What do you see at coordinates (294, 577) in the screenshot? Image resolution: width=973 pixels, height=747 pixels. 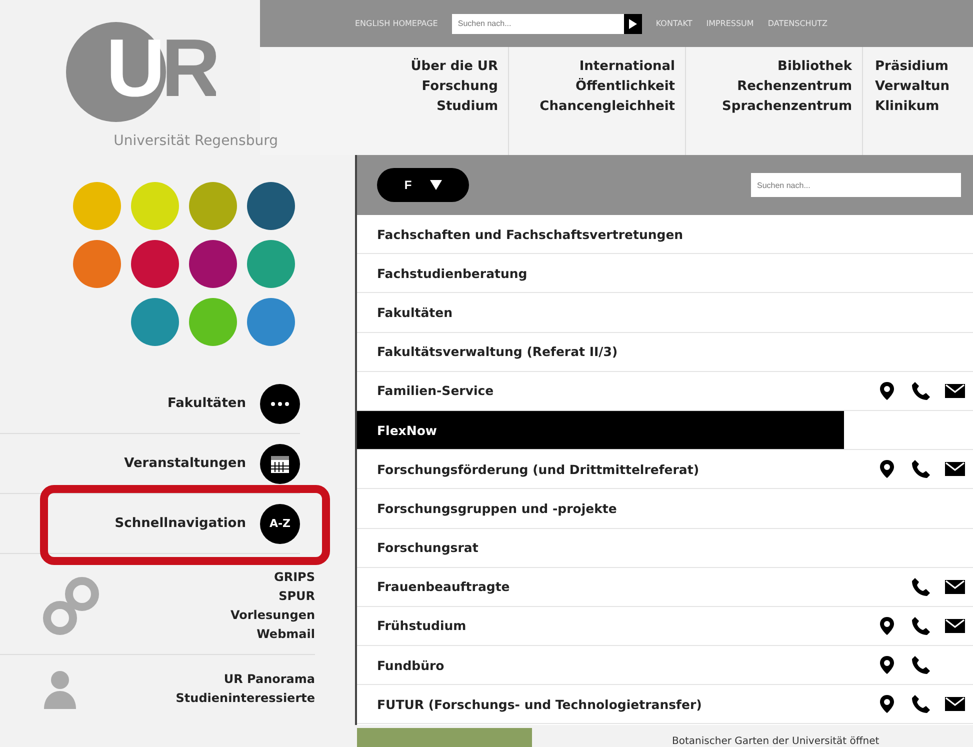 I see `quick-link: GRIPS` at bounding box center [294, 577].